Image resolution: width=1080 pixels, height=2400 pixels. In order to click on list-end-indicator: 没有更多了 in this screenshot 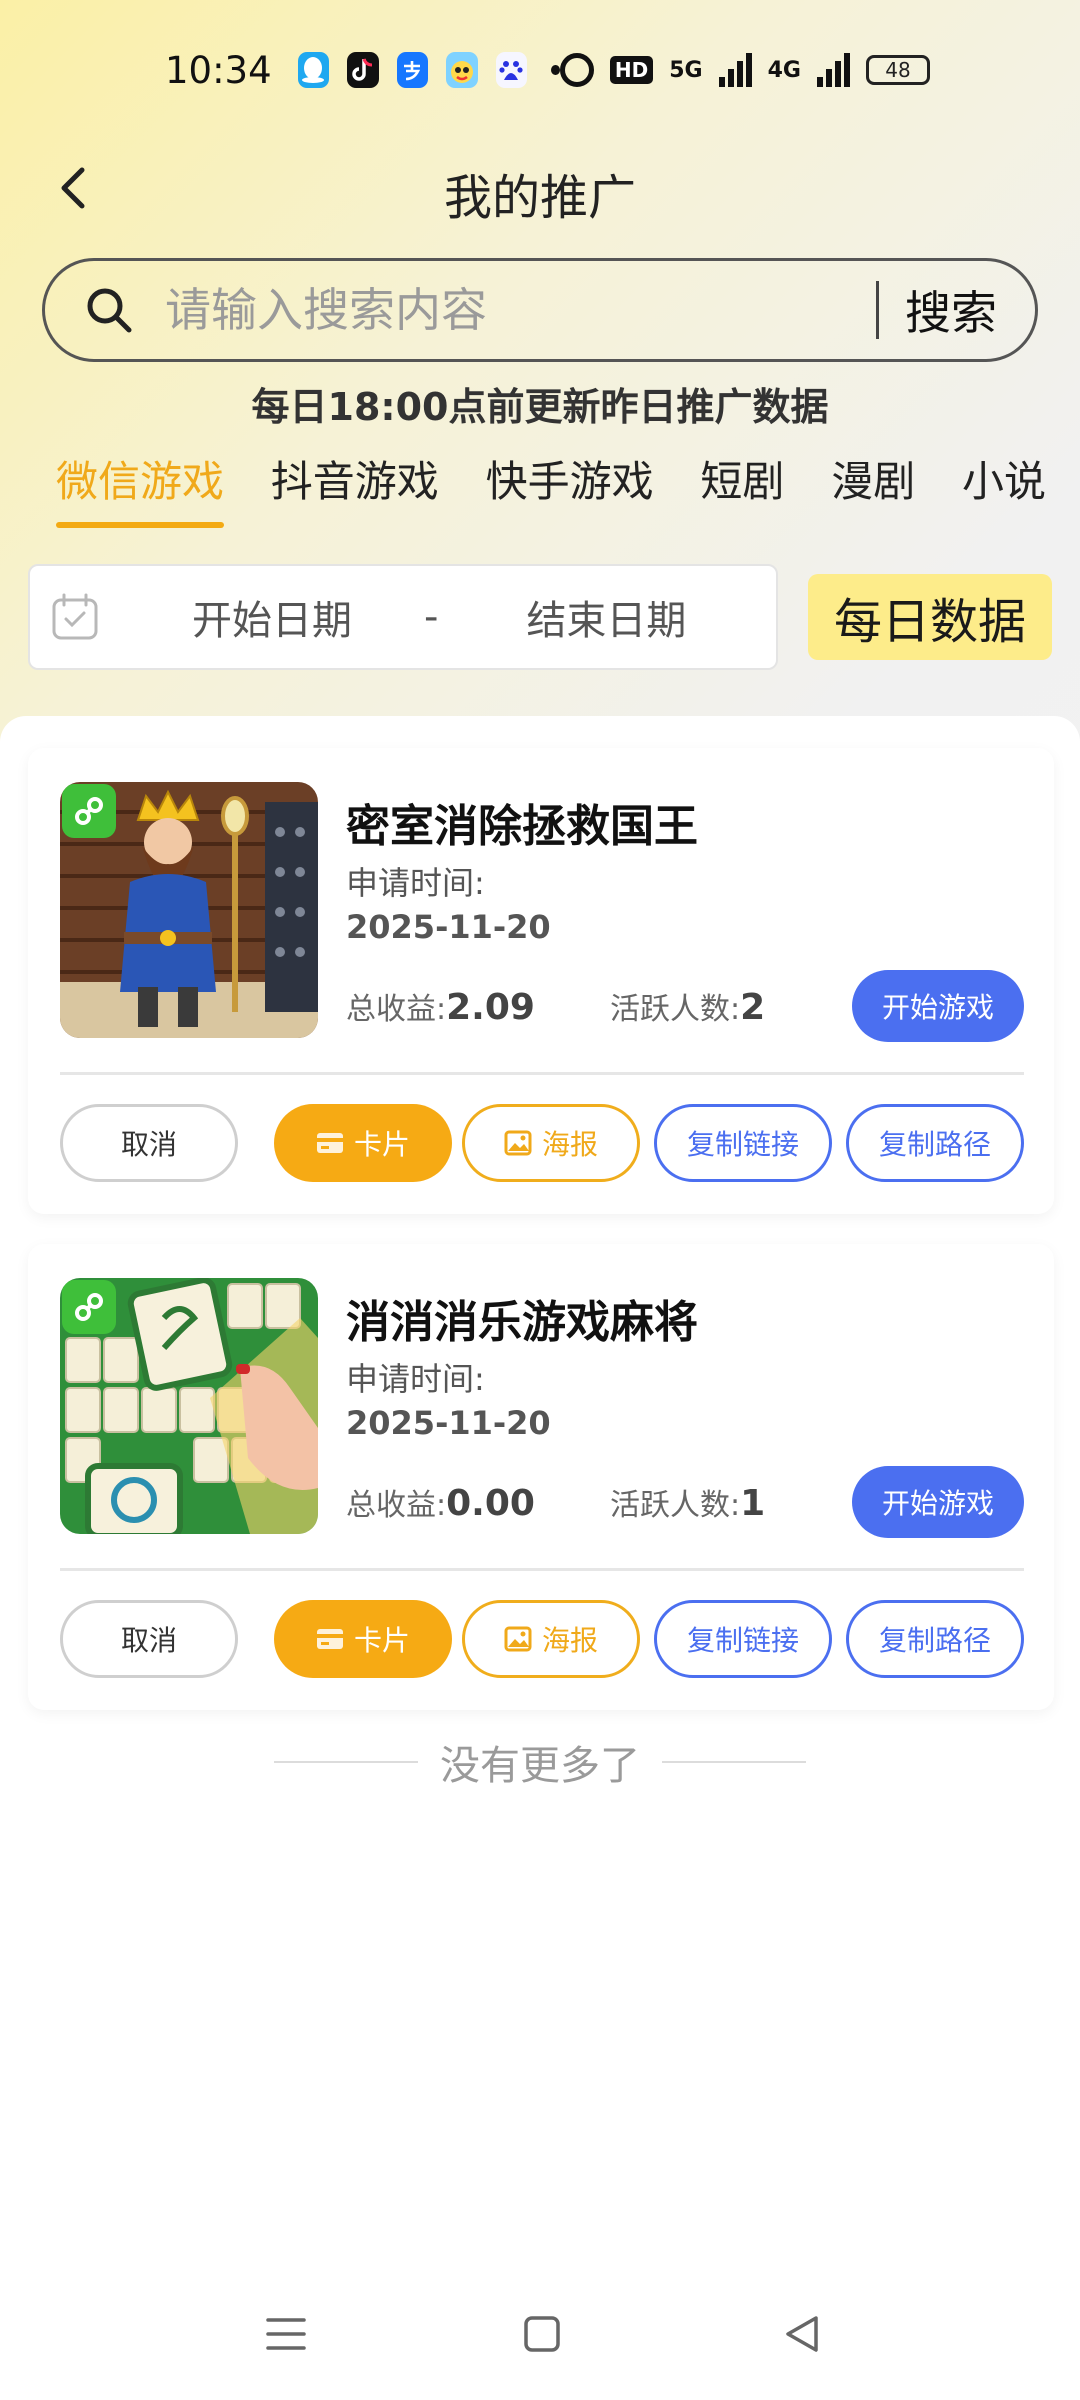, I will do `click(540, 1762)`.